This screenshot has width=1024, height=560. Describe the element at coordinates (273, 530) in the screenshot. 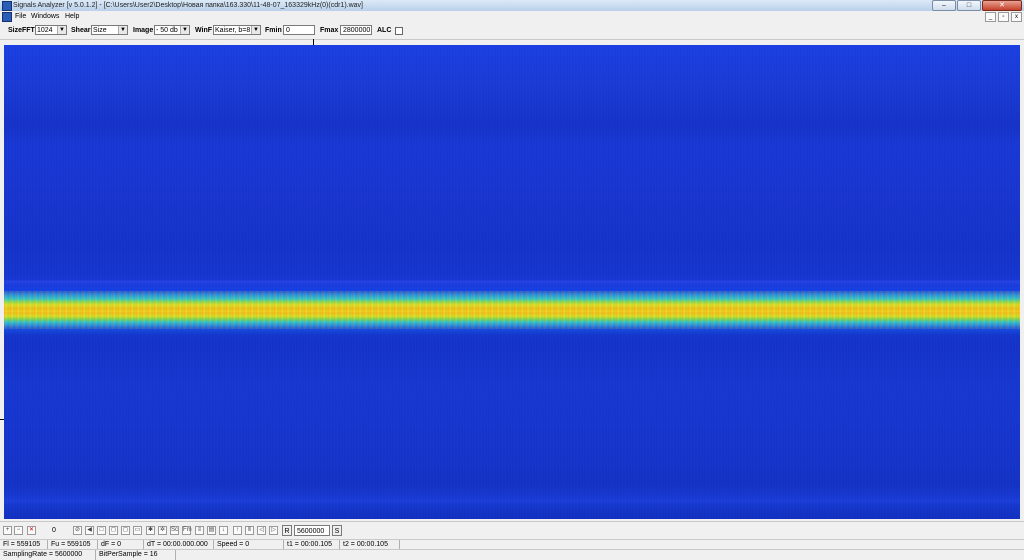

I see `play-right-icon: ▷` at that location.